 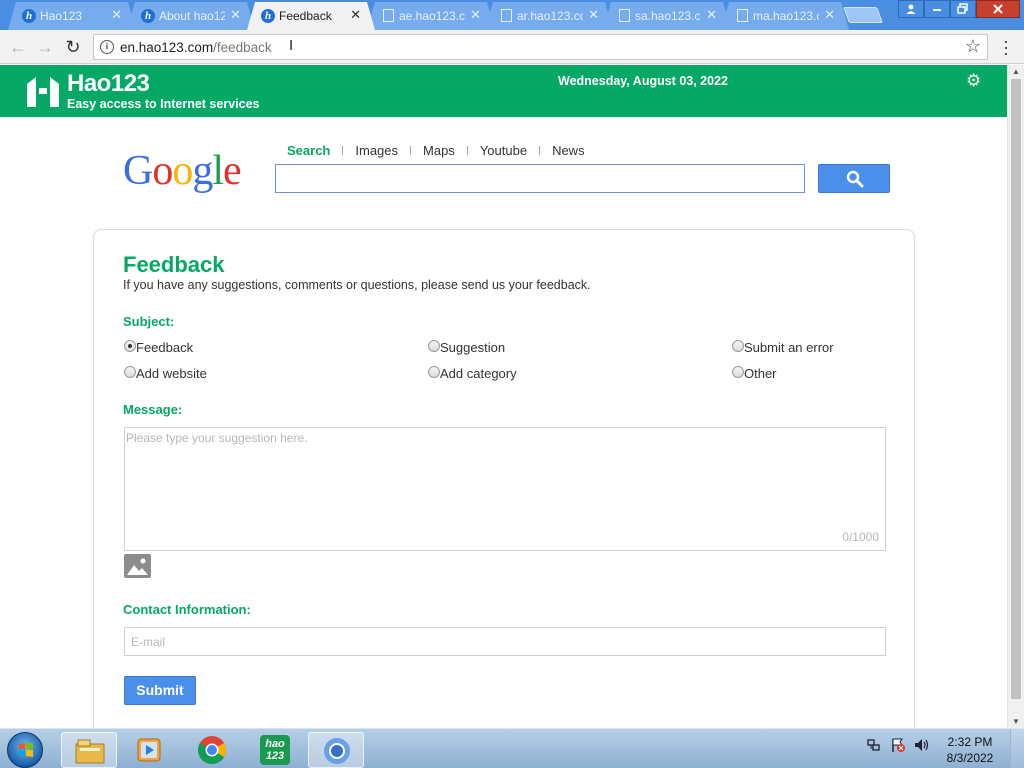 What do you see at coordinates (73, 47) in the screenshot?
I see `reload-icon: ↻` at bounding box center [73, 47].